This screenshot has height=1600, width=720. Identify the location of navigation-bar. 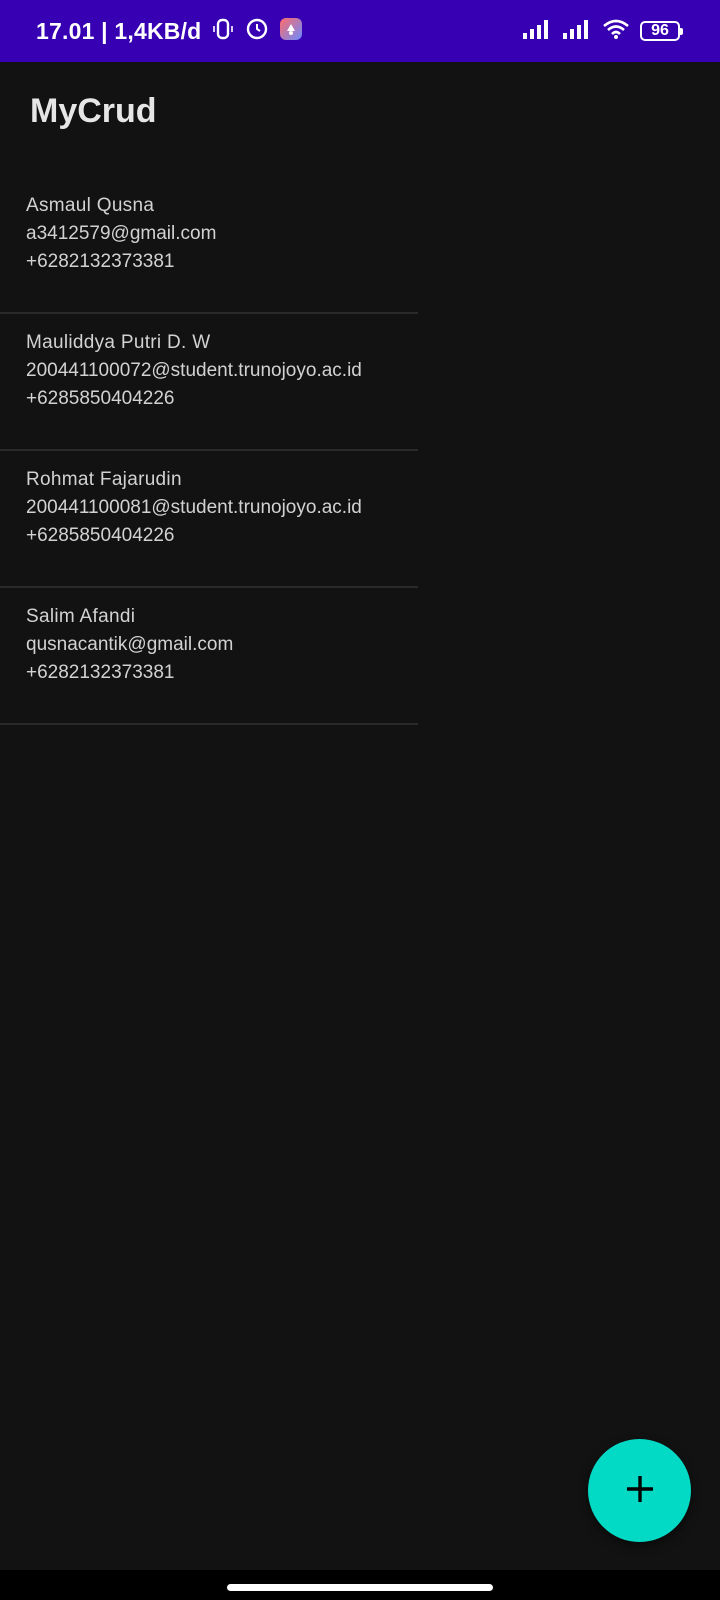
(360, 1585).